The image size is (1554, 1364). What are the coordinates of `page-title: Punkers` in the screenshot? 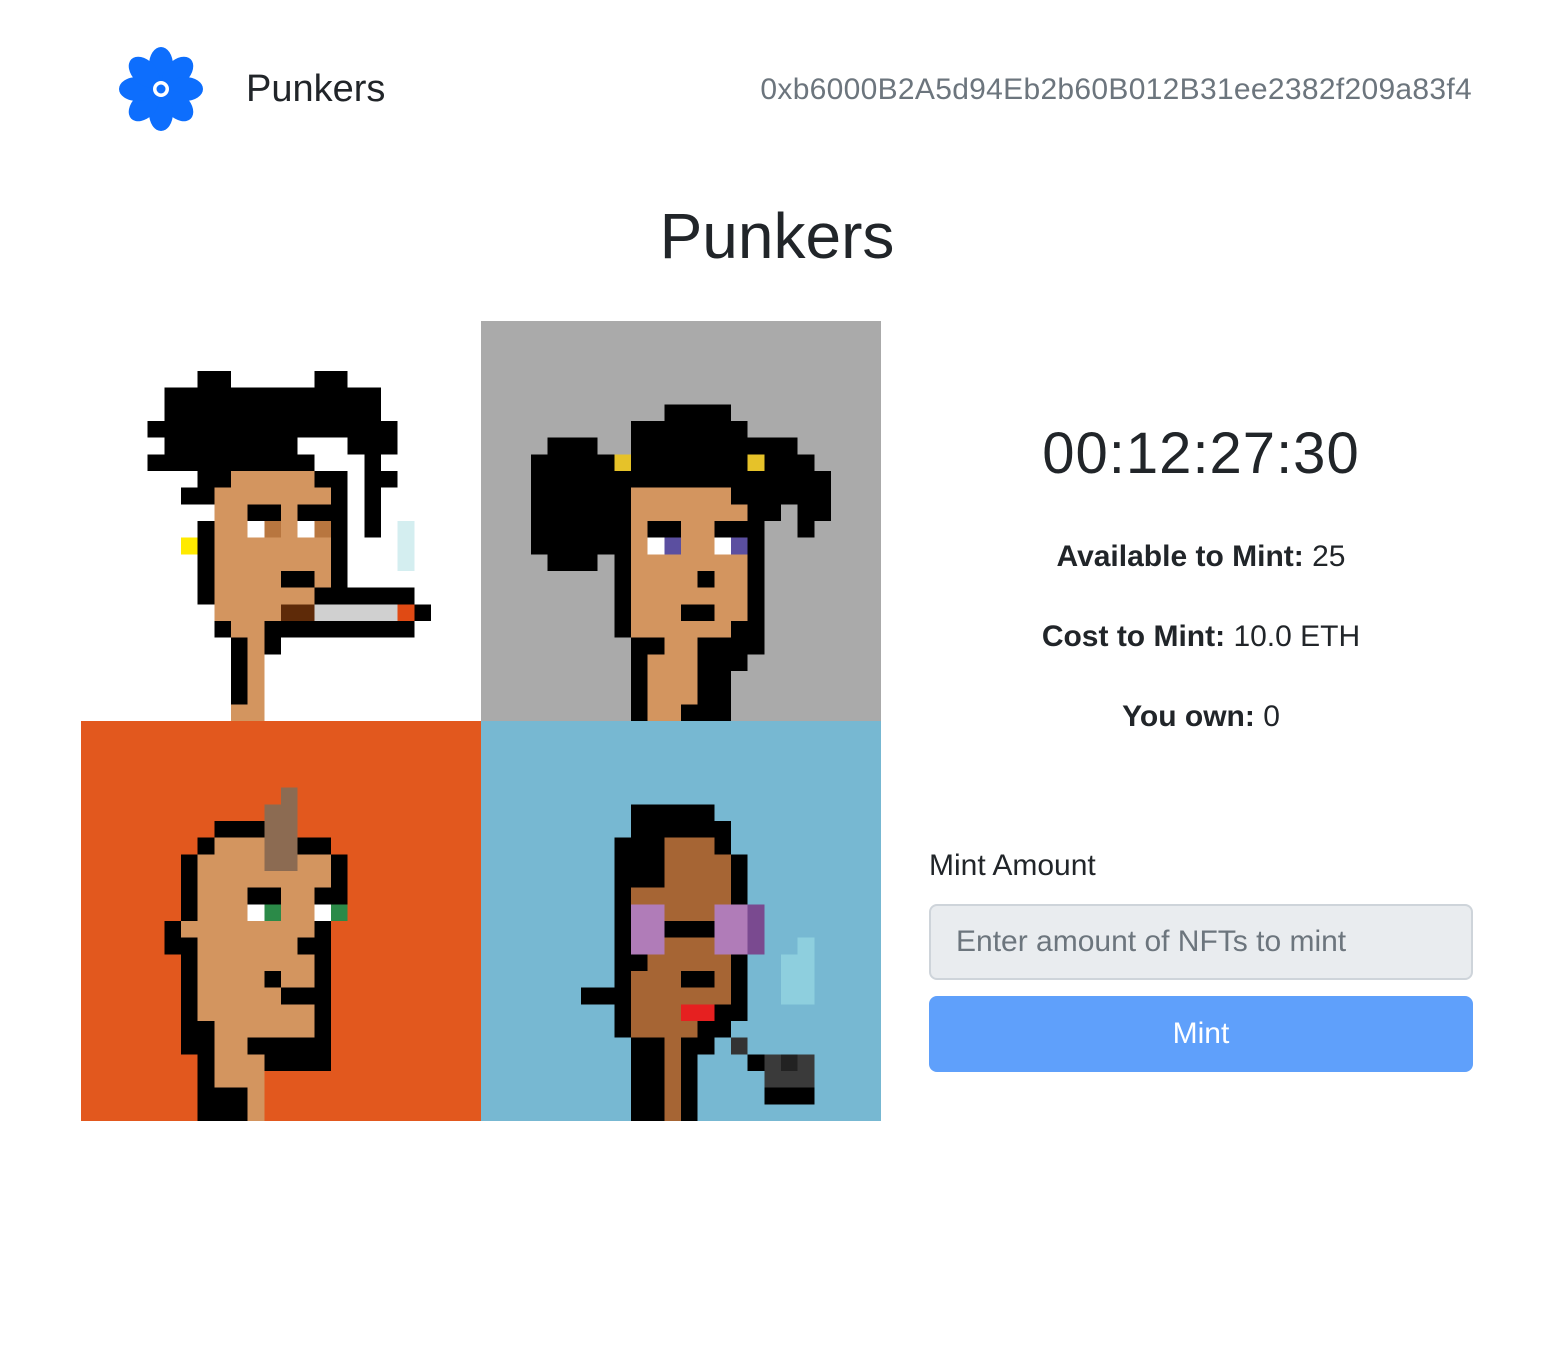 It's located at (777, 236).